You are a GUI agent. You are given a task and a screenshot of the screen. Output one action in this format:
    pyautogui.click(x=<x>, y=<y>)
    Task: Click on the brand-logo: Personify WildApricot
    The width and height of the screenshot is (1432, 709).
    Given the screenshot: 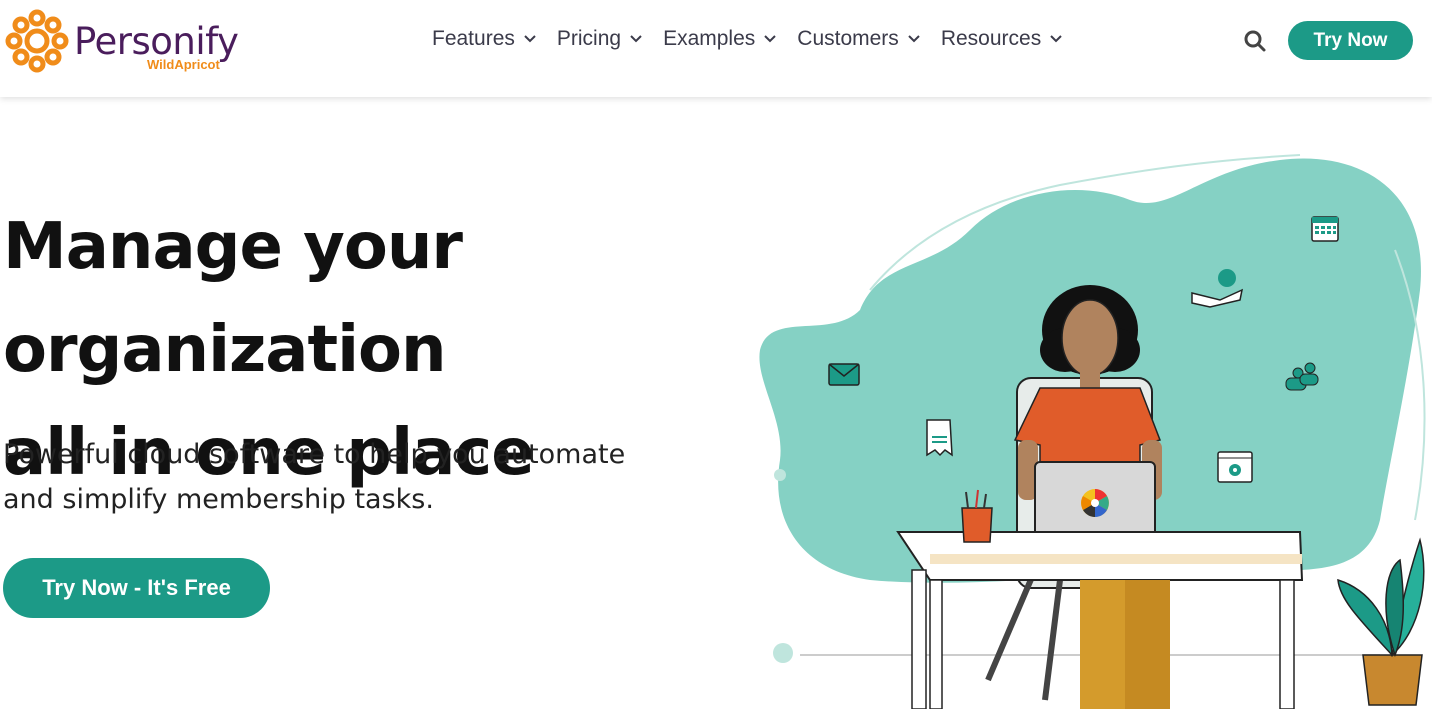 What is the action you would take?
    pyautogui.click(x=132, y=41)
    